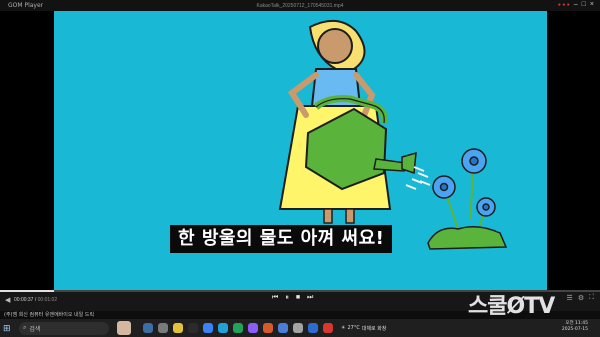 The height and width of the screenshot is (337, 600). I want to click on next-icon: ⏭, so click(310, 298).